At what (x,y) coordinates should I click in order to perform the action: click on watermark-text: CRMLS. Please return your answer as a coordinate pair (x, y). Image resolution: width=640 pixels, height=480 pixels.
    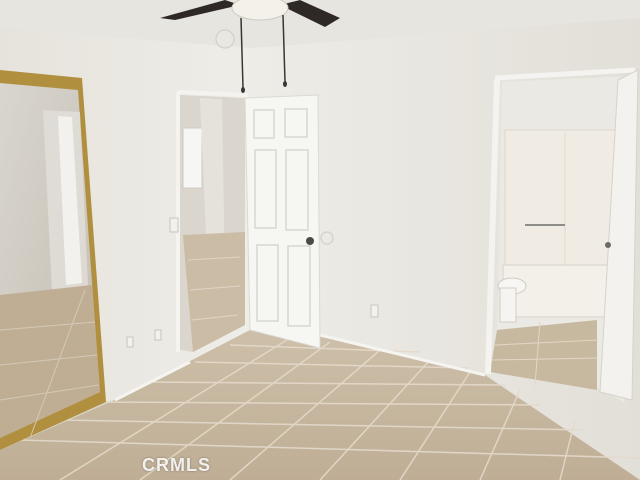
    Looking at the image, I should click on (176, 465).